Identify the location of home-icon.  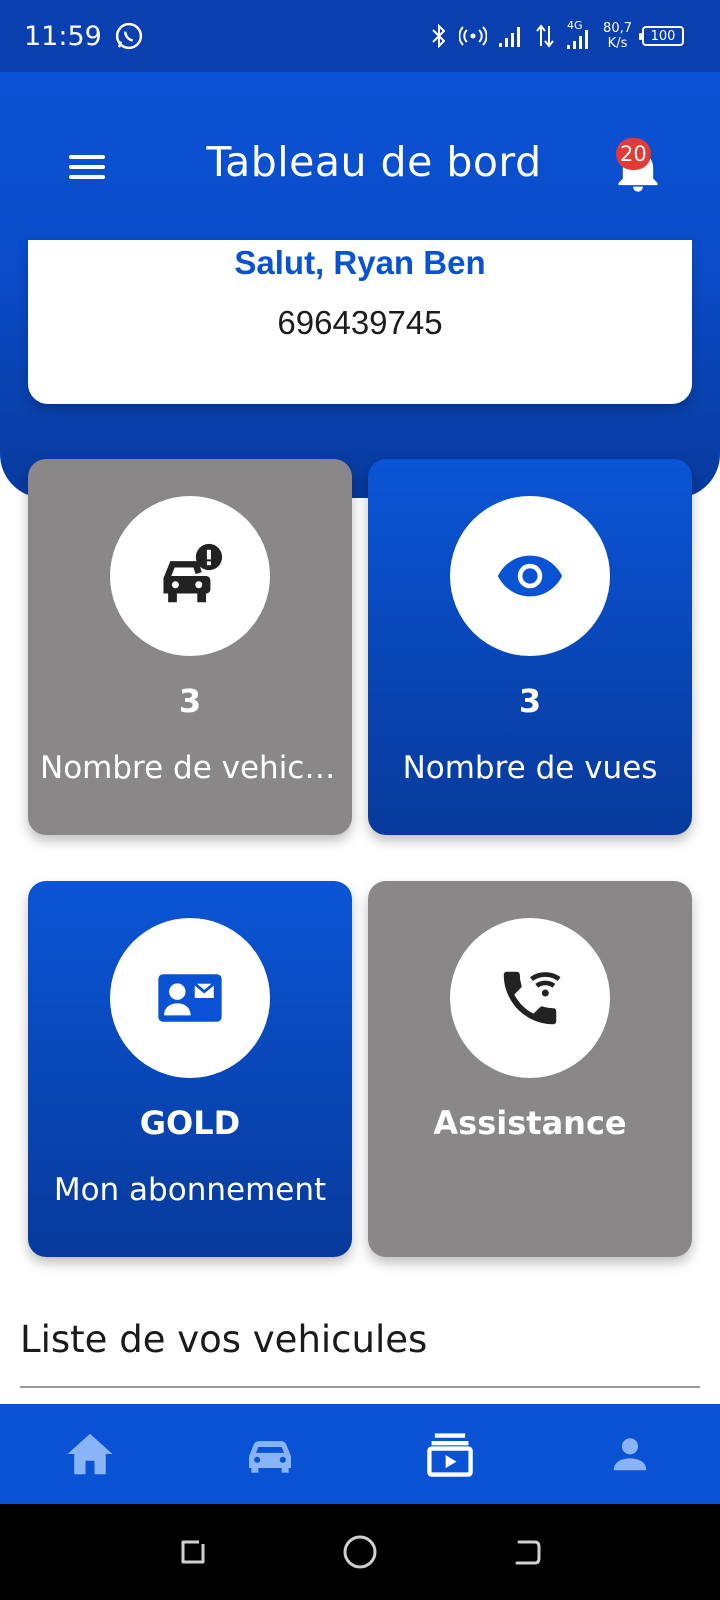
(90, 1454).